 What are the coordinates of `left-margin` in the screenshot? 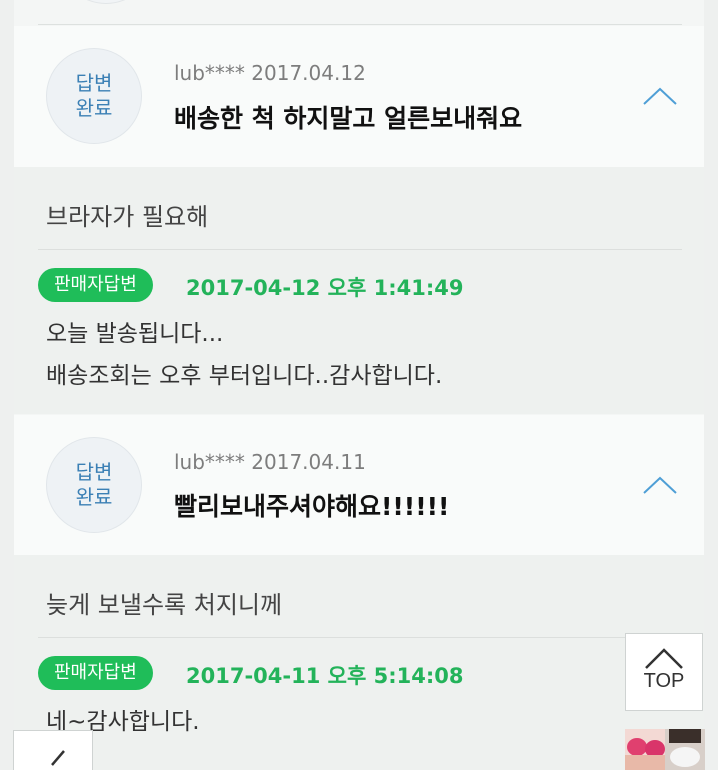 It's located at (7, 385).